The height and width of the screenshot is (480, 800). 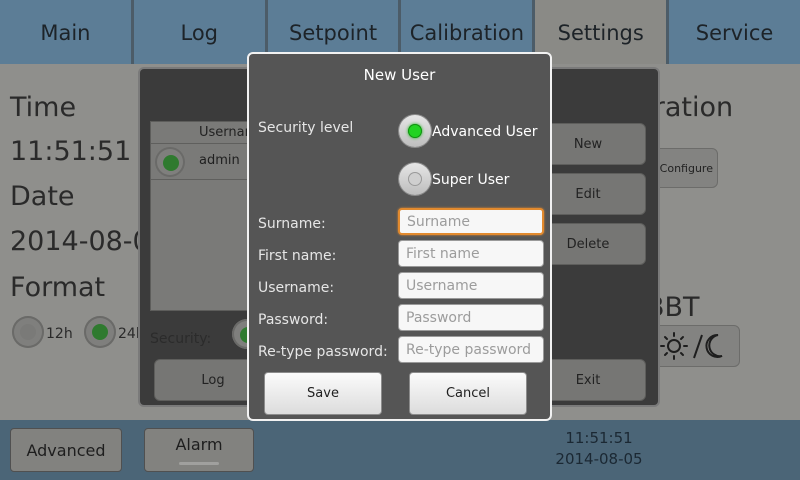 What do you see at coordinates (323, 352) in the screenshot?
I see `retype-password-label: Re-type password:` at bounding box center [323, 352].